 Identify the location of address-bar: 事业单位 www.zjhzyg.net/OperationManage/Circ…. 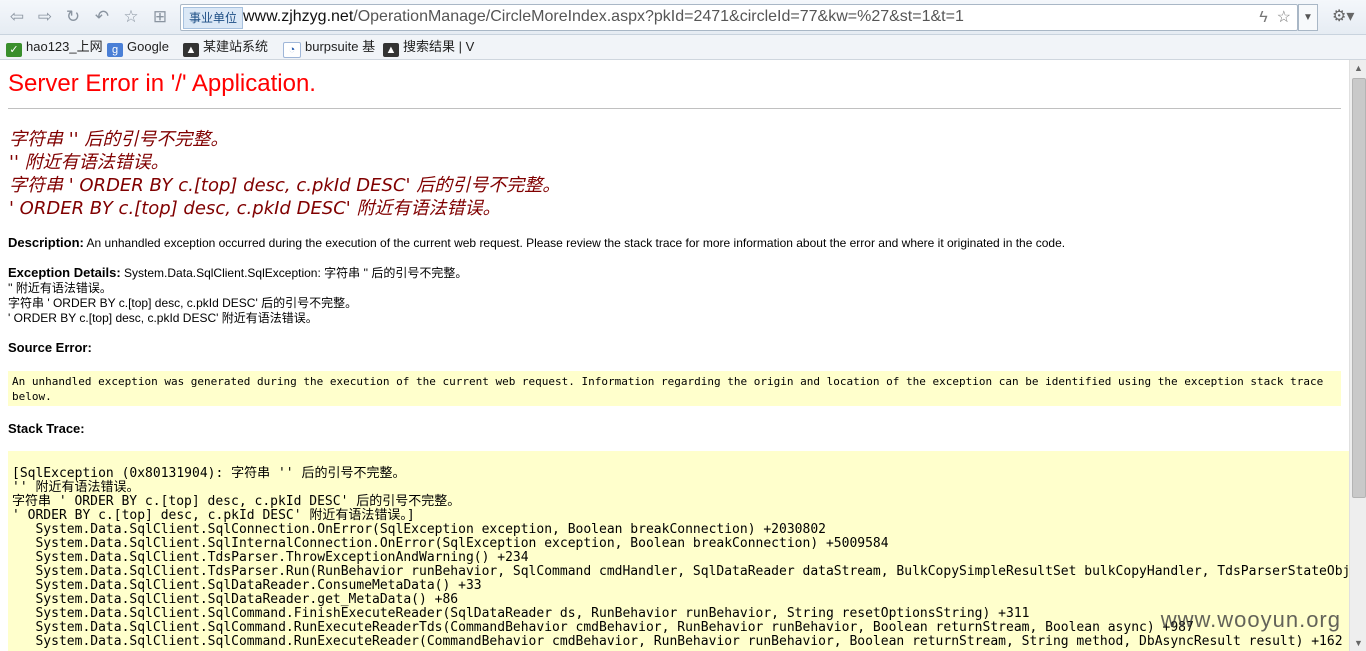
(739, 17).